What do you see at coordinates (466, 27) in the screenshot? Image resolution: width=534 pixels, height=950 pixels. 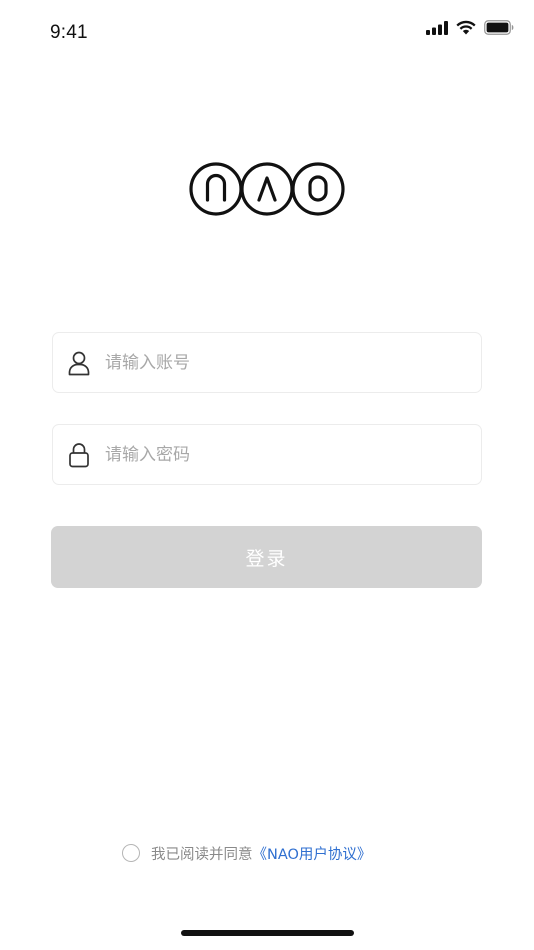 I see `wifi-icon` at bounding box center [466, 27].